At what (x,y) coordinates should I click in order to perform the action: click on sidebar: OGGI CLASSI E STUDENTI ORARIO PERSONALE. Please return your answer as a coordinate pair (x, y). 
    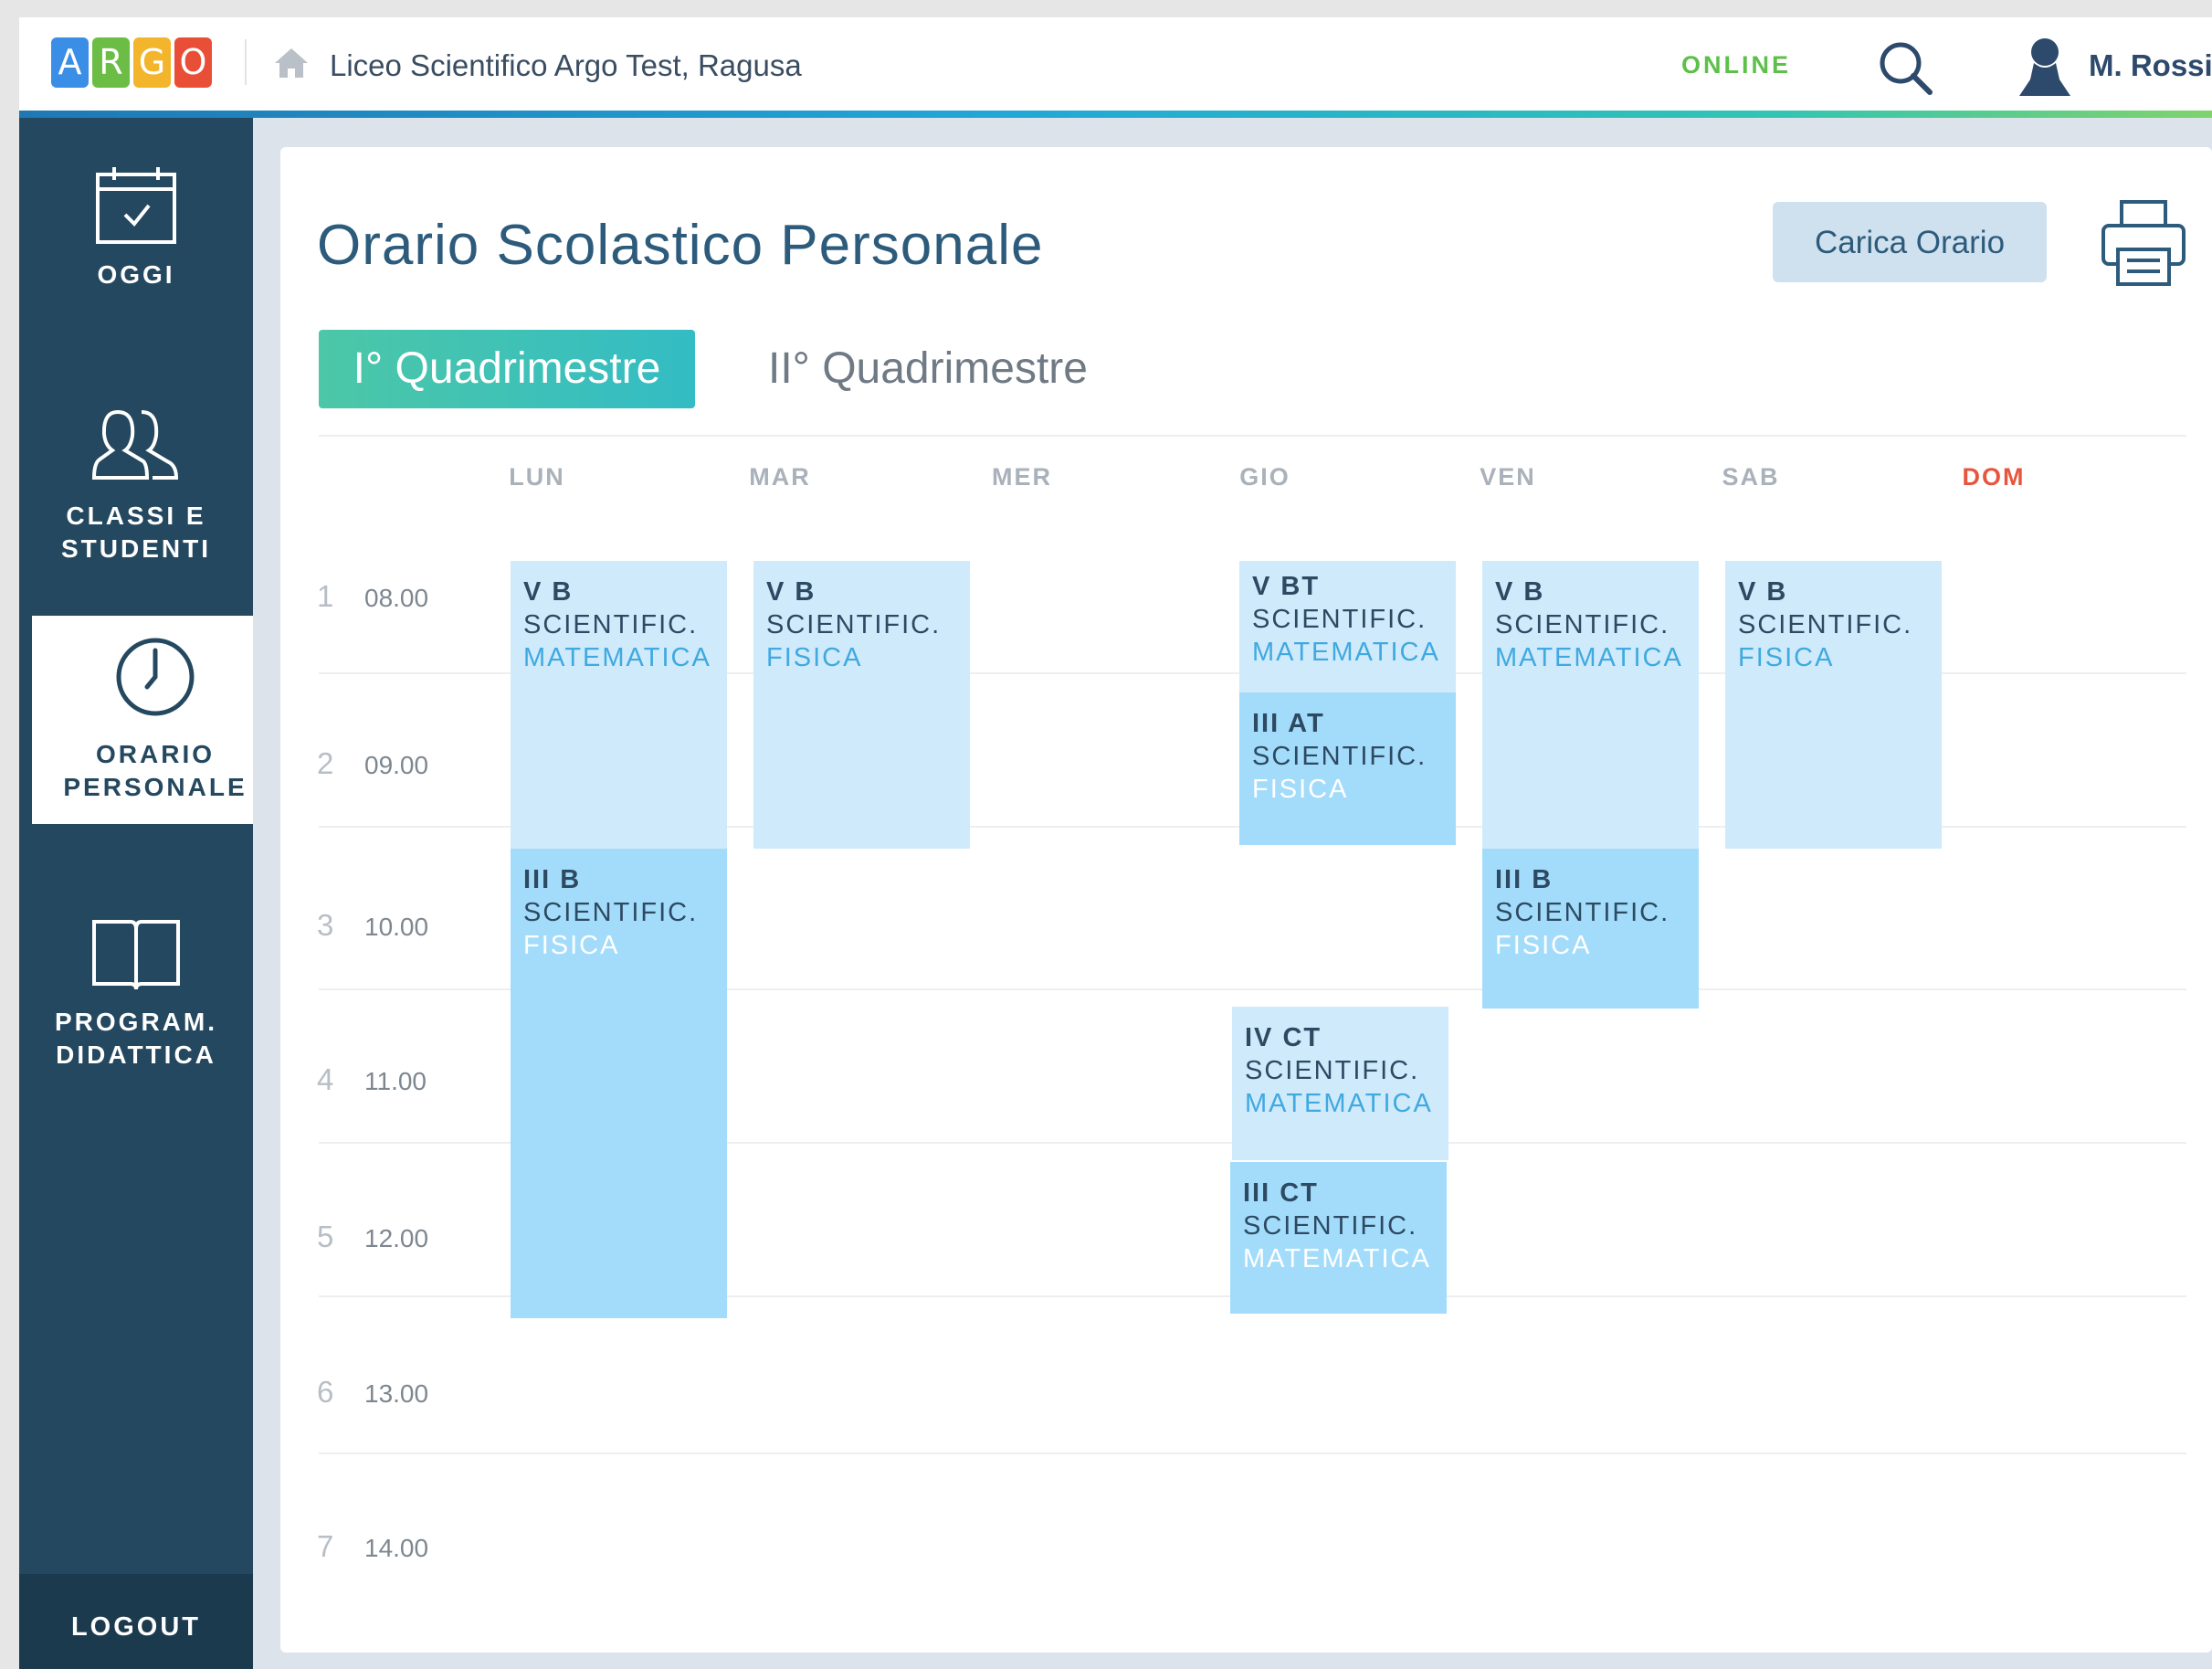
    Looking at the image, I should click on (149, 893).